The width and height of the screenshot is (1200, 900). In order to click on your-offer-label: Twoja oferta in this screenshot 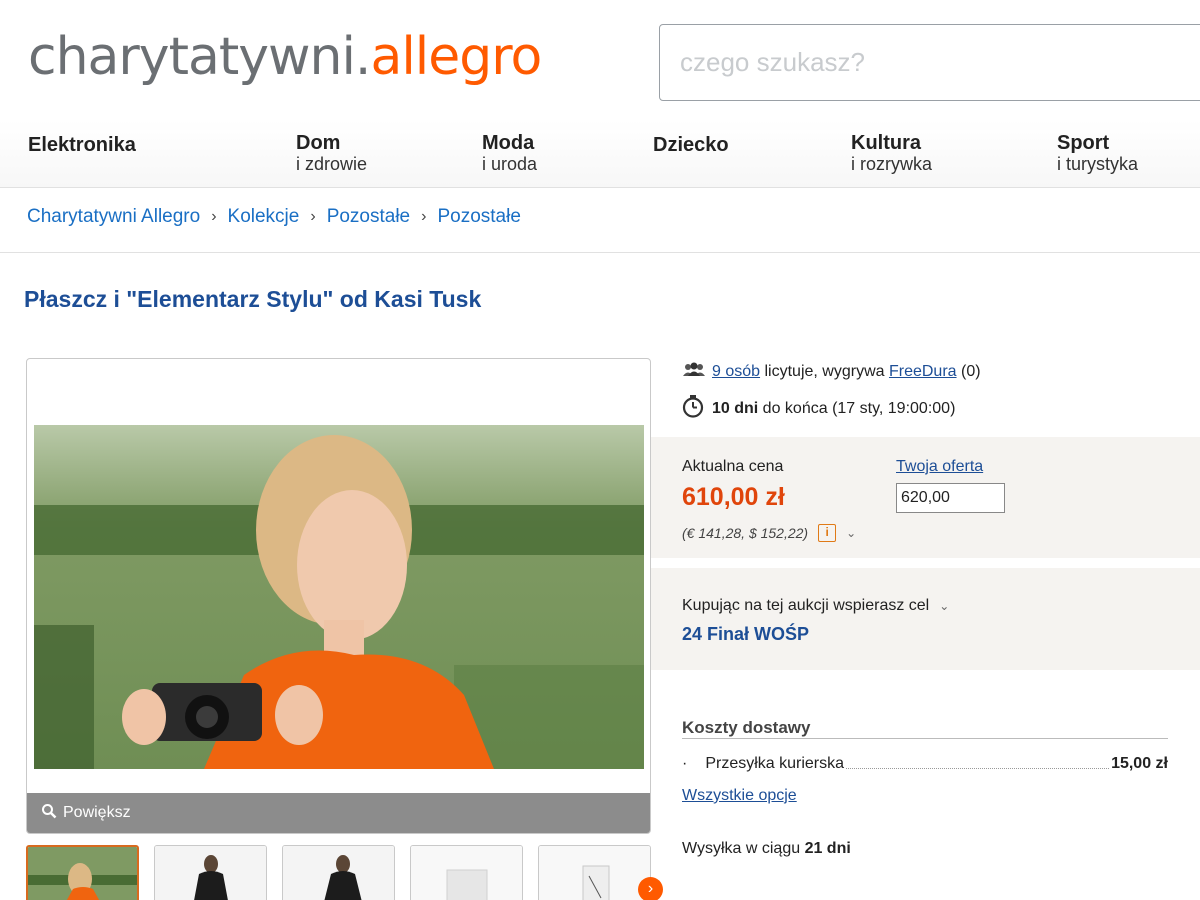, I will do `click(939, 467)`.